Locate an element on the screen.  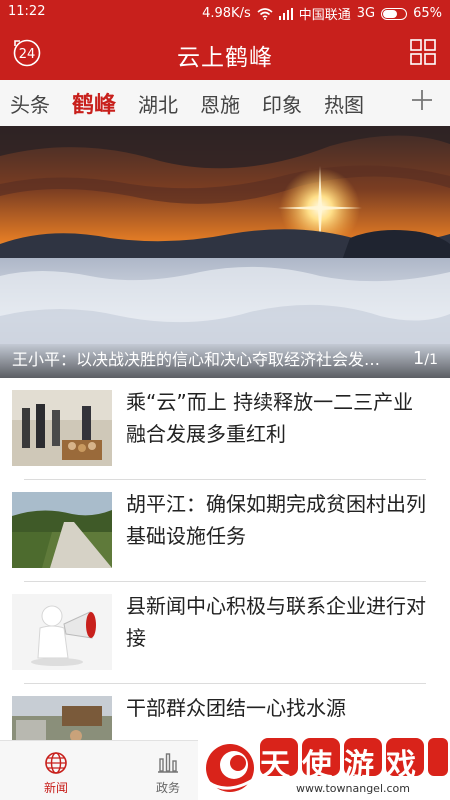
list-item: 乘“云”而上 持续释放一二三产业融合发展多重红利 is located at coordinates (225, 429).